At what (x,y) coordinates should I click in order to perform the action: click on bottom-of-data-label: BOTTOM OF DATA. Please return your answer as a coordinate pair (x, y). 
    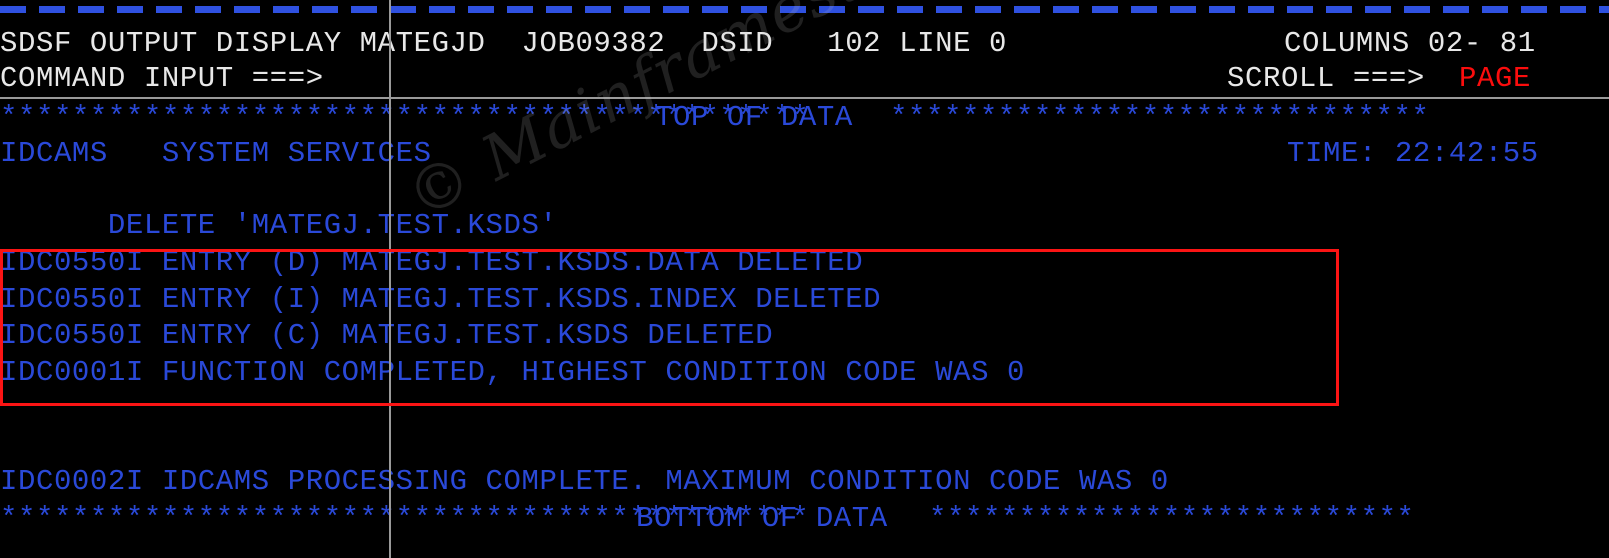
    Looking at the image, I should click on (762, 518).